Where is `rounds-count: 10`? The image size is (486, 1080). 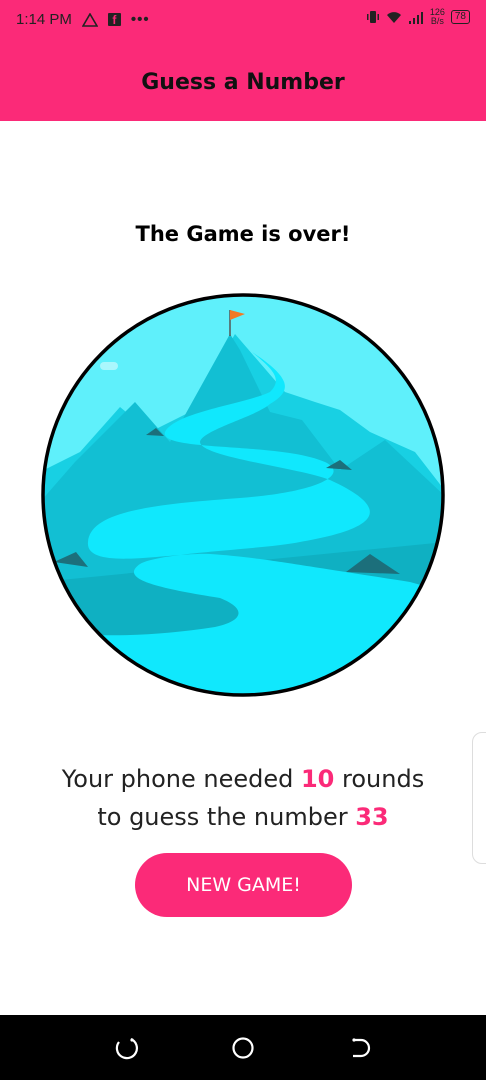 rounds-count: 10 is located at coordinates (317, 779).